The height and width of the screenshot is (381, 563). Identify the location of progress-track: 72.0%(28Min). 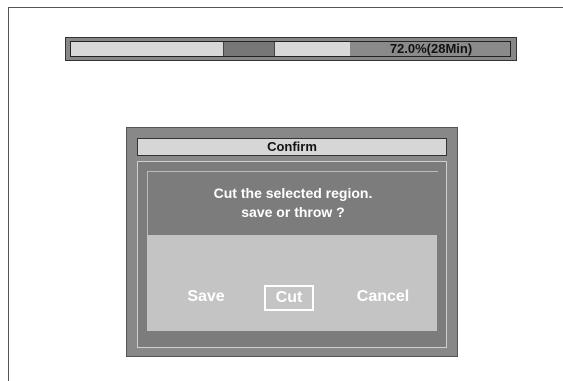
(290, 49).